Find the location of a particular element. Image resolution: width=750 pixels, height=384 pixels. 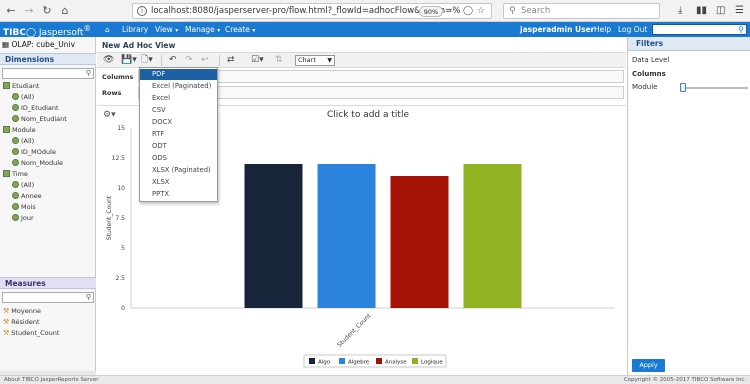

dimensions-search-input: ⚲ is located at coordinates (48, 73).